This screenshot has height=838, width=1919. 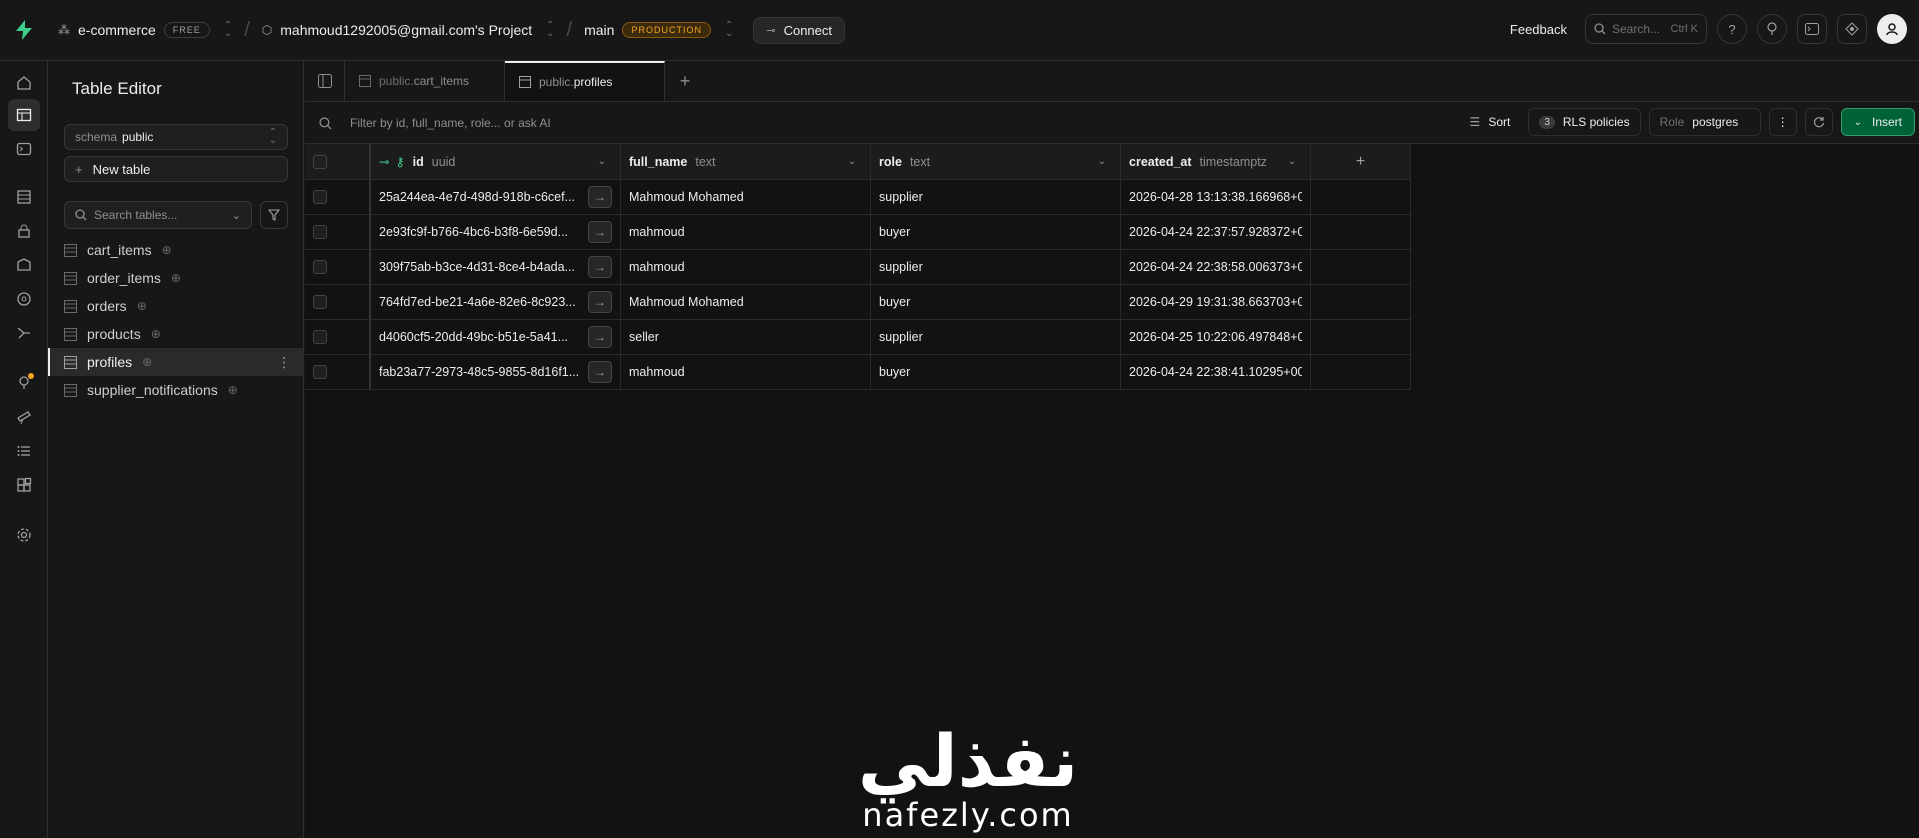 What do you see at coordinates (24, 197) in the screenshot?
I see `database-icon` at bounding box center [24, 197].